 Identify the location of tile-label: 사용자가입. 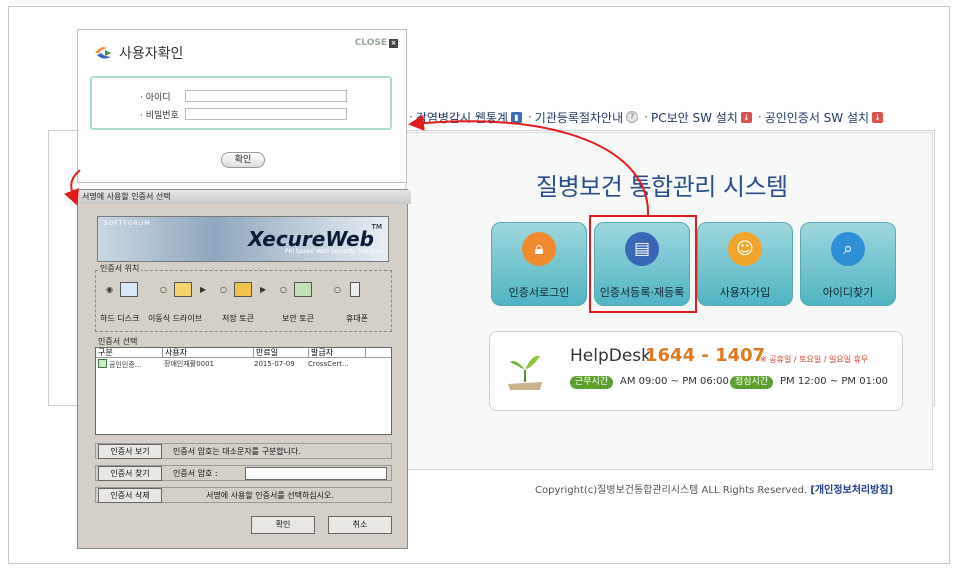
(745, 292).